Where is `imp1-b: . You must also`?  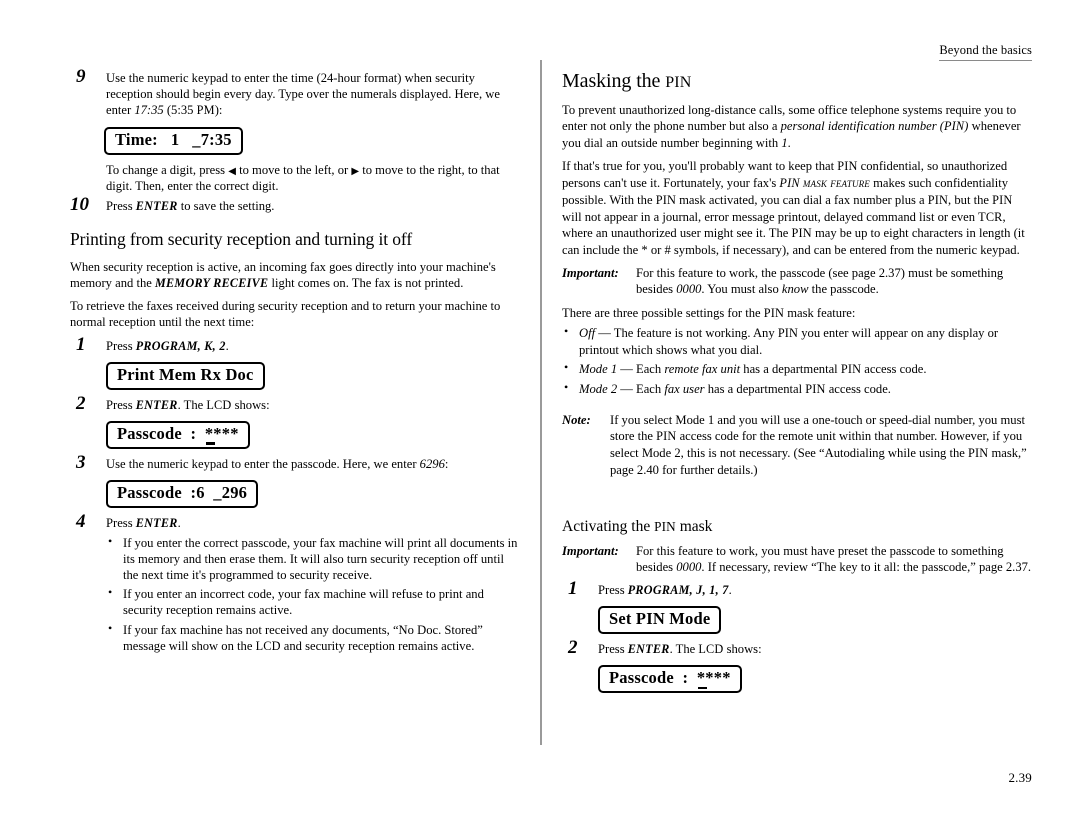
imp1-b: . You must also is located at coordinates (741, 289).